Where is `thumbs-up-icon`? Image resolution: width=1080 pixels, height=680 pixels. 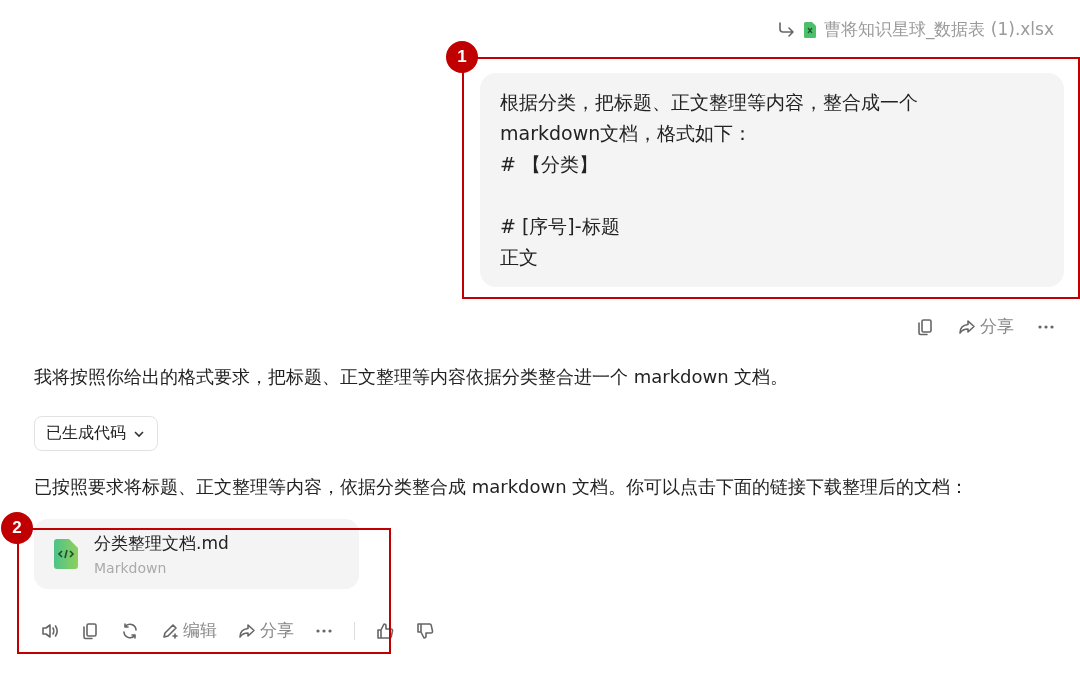 thumbs-up-icon is located at coordinates (385, 630).